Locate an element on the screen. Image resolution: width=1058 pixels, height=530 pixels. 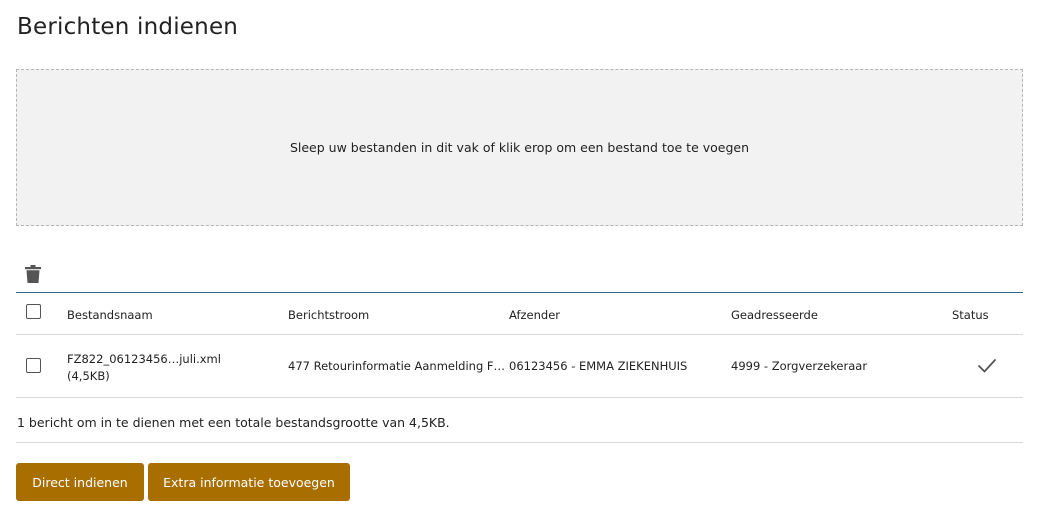
header-filename: Bestandsnaam is located at coordinates (110, 315).